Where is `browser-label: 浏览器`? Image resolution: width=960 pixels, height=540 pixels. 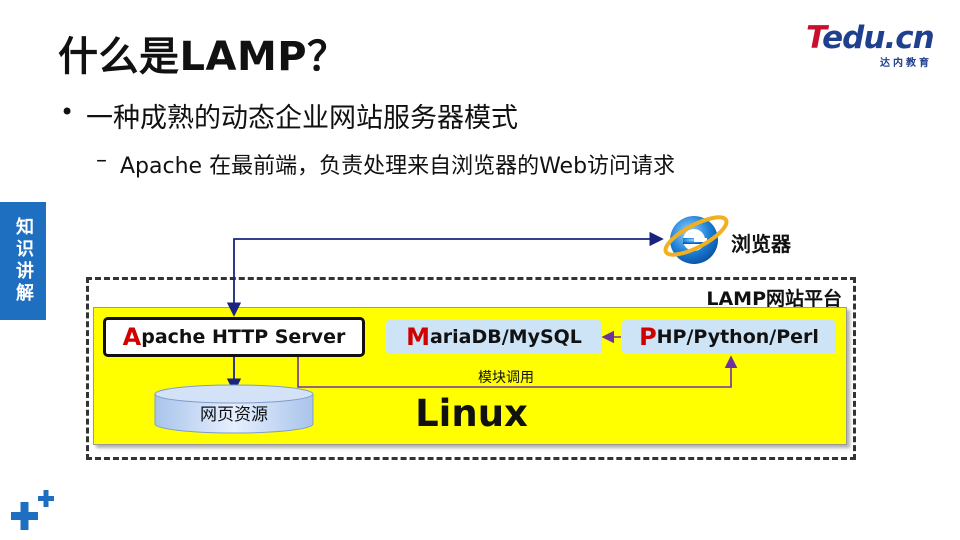 browser-label: 浏览器 is located at coordinates (761, 244).